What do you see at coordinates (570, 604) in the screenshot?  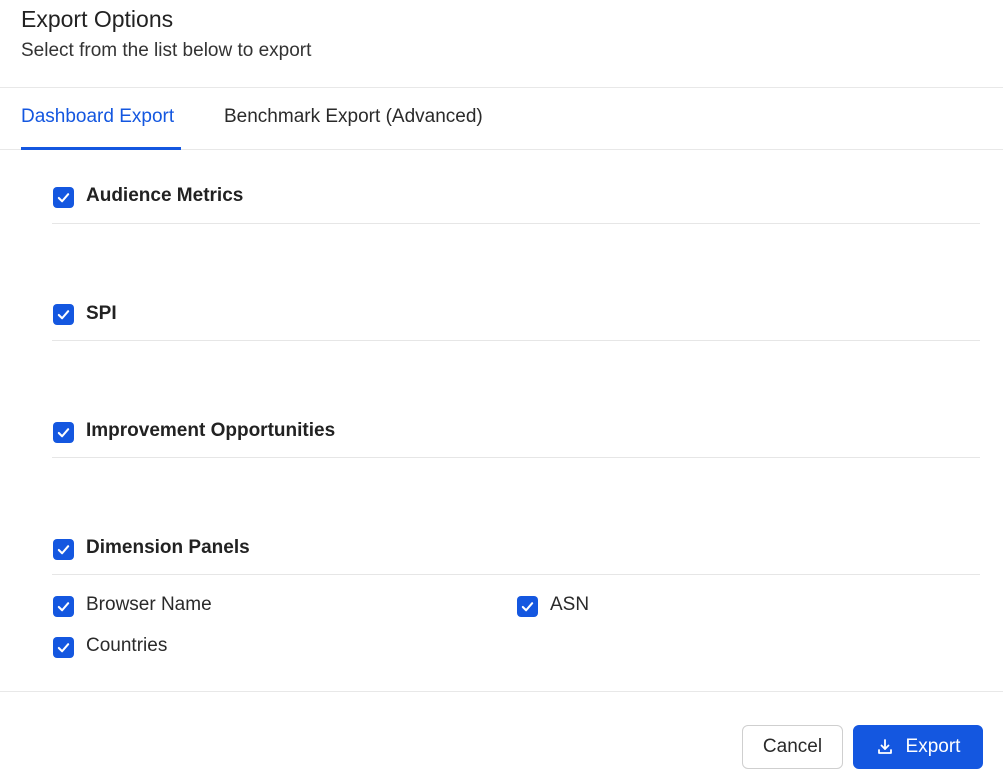 I see `asn-label: ASN` at bounding box center [570, 604].